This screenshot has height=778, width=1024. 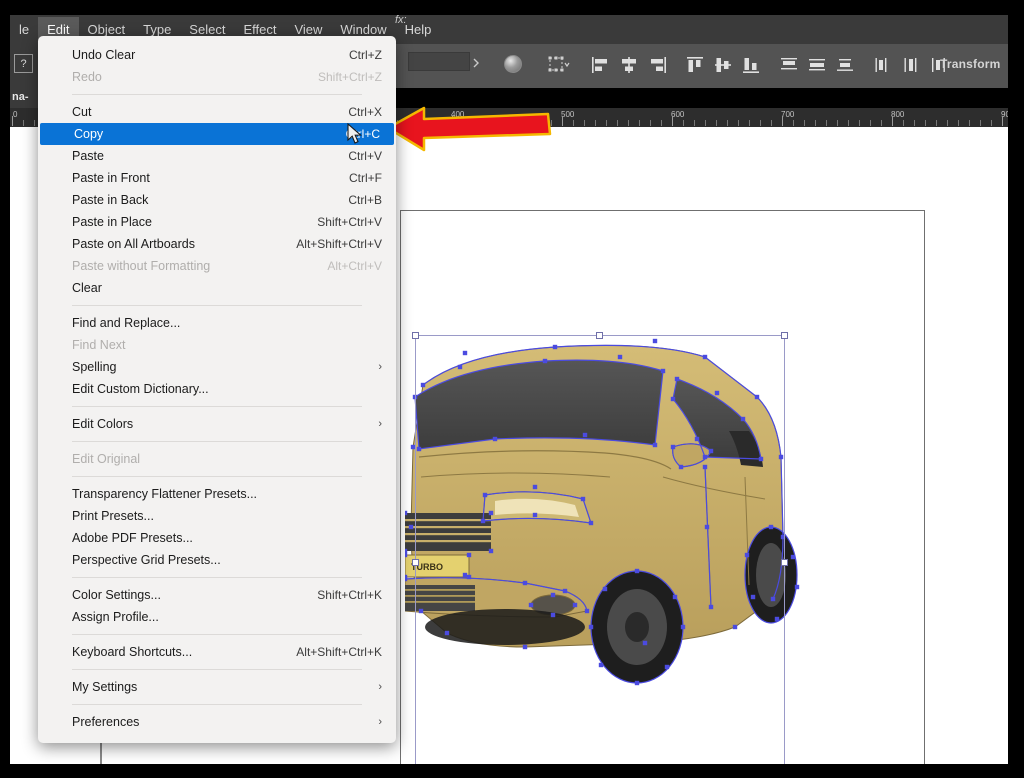 I want to click on transform-box-icon, so click(x=559, y=65).